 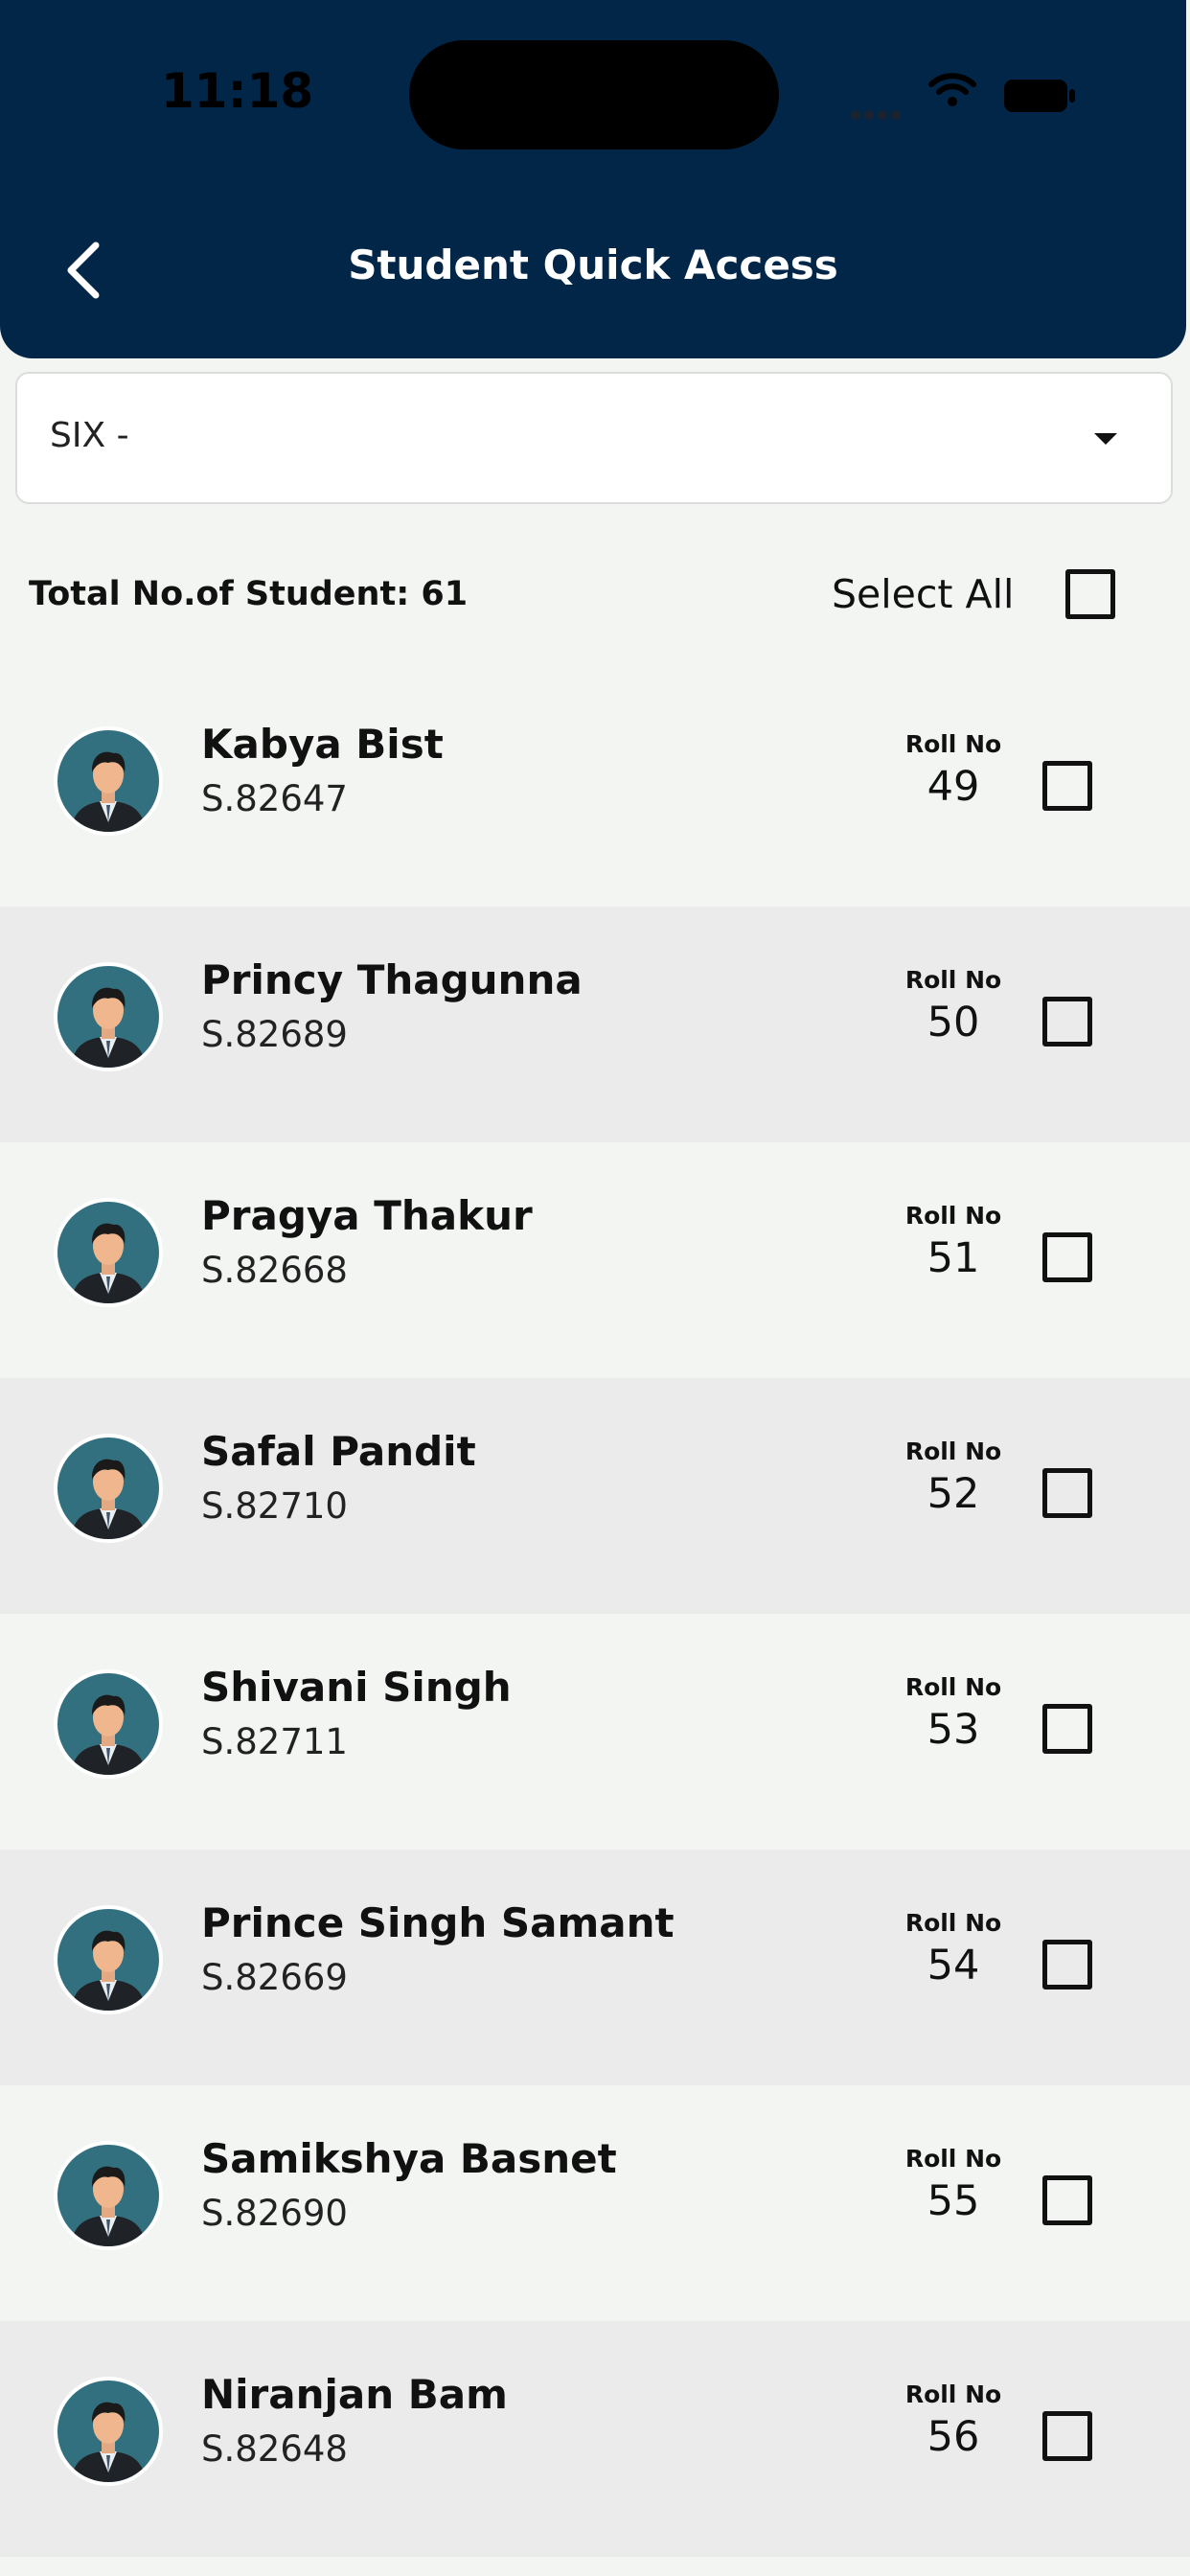 What do you see at coordinates (953, 2201) in the screenshot?
I see `roll-no-value: 55` at bounding box center [953, 2201].